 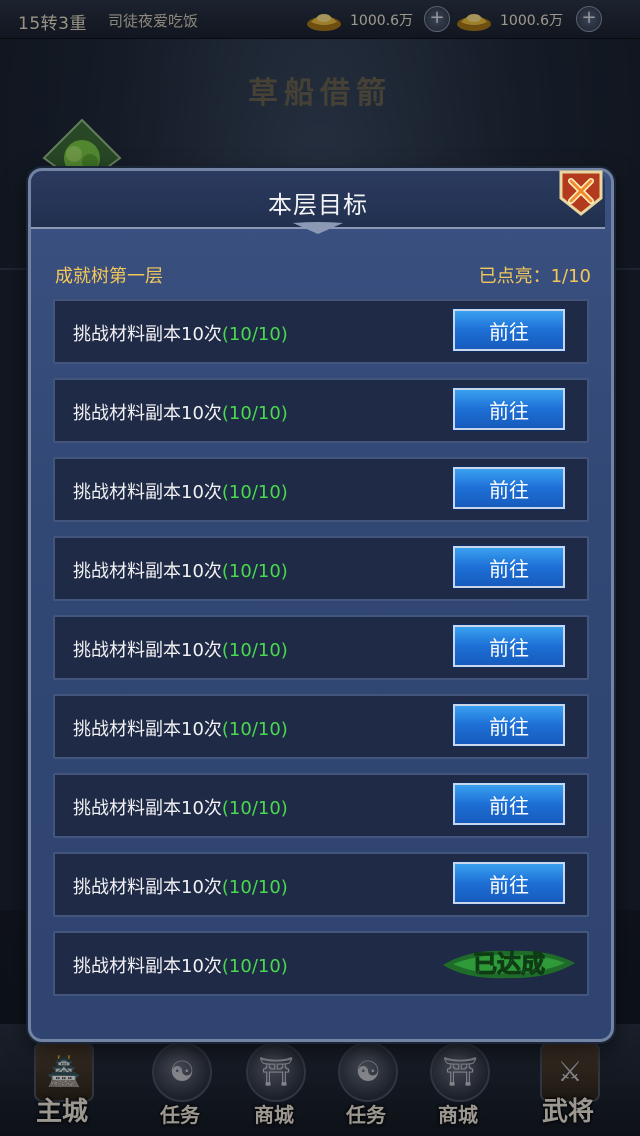 What do you see at coordinates (581, 192) in the screenshot?
I see `close-button` at bounding box center [581, 192].